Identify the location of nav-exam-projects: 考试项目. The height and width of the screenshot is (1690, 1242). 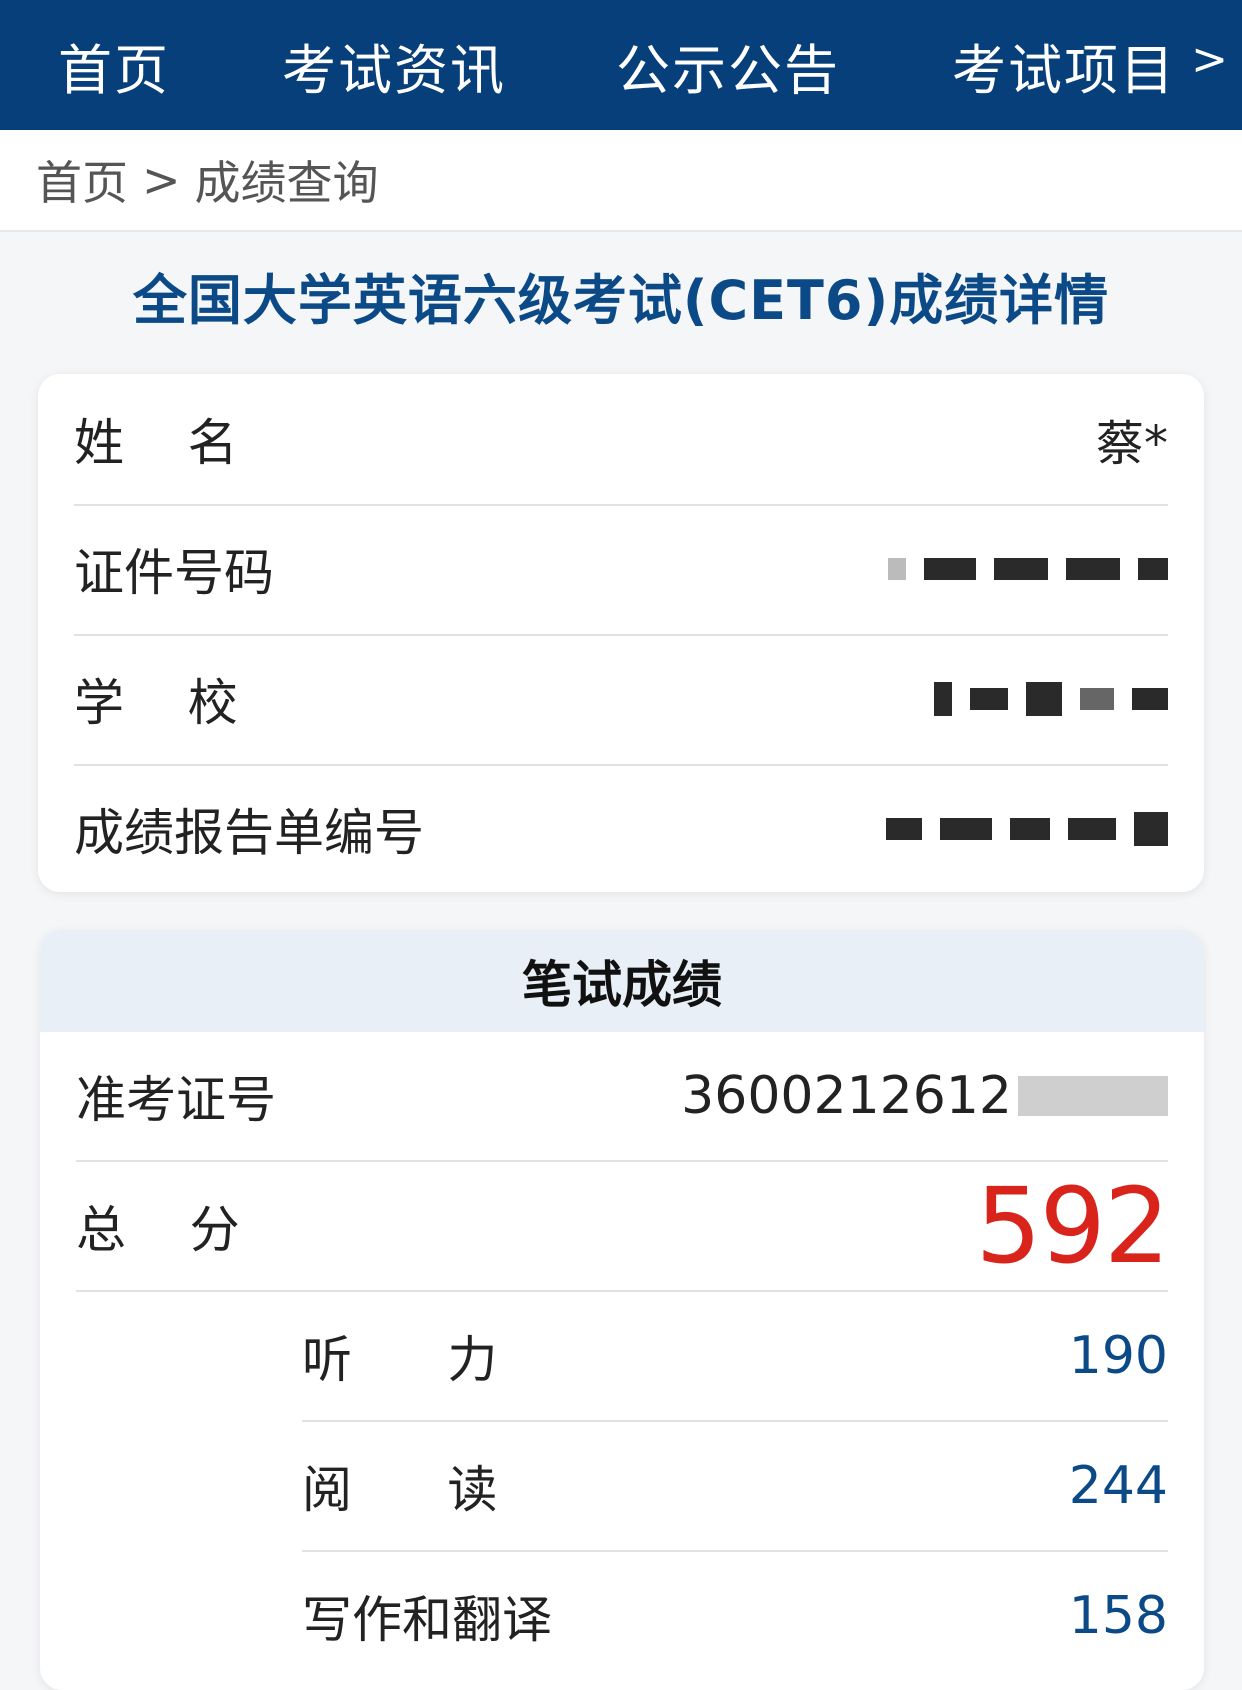
(1064, 65).